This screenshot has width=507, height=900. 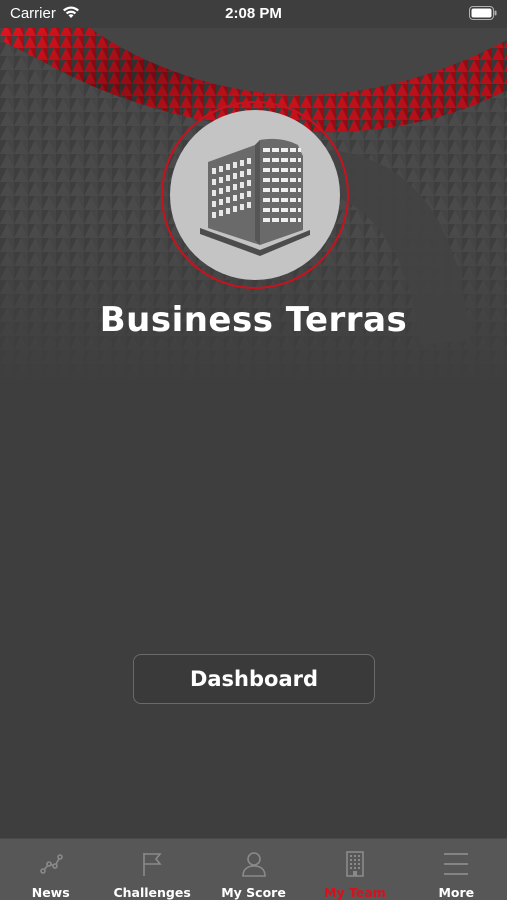 I want to click on clock: 2:08 PM, so click(x=253, y=13).